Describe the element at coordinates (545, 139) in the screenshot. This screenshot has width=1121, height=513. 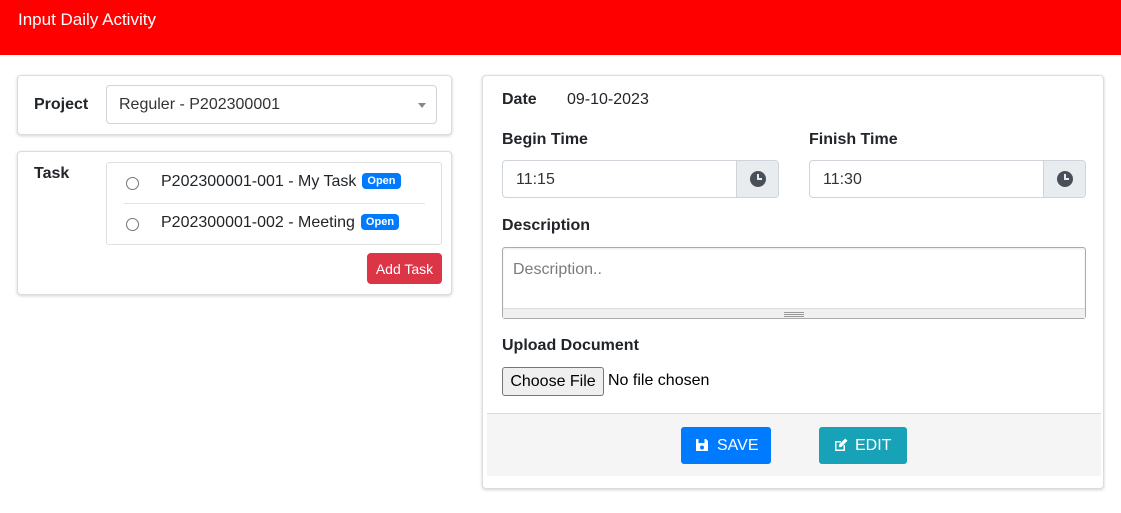
I see `begin-time-label: Begin Time` at that location.